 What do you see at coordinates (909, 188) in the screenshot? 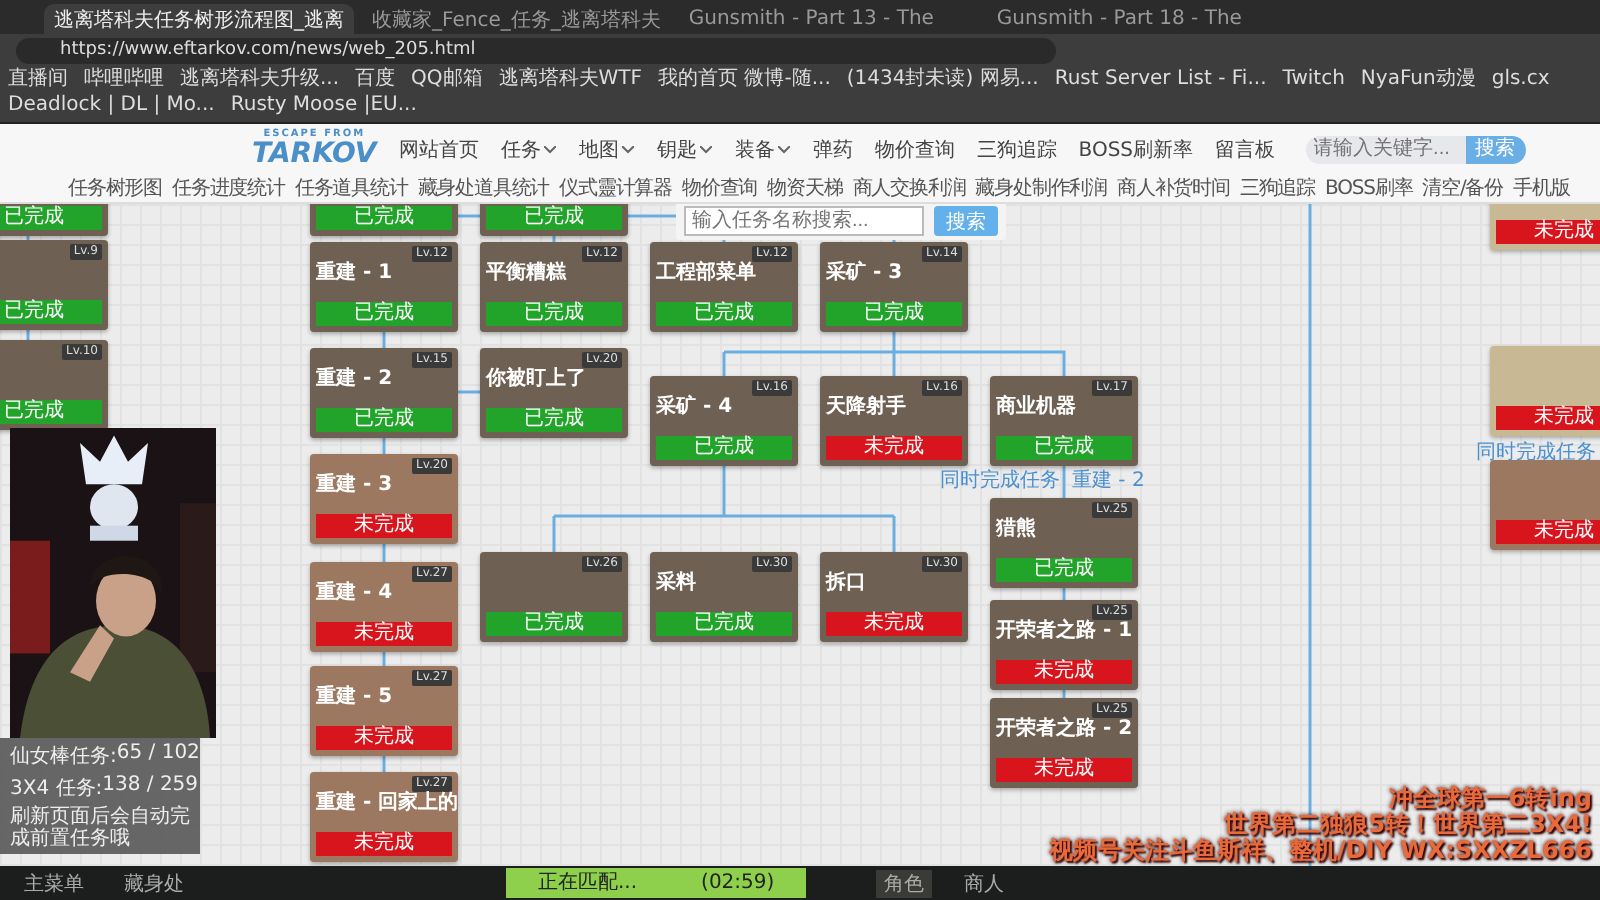
I see `subnav-link: 商人交换利润` at bounding box center [909, 188].